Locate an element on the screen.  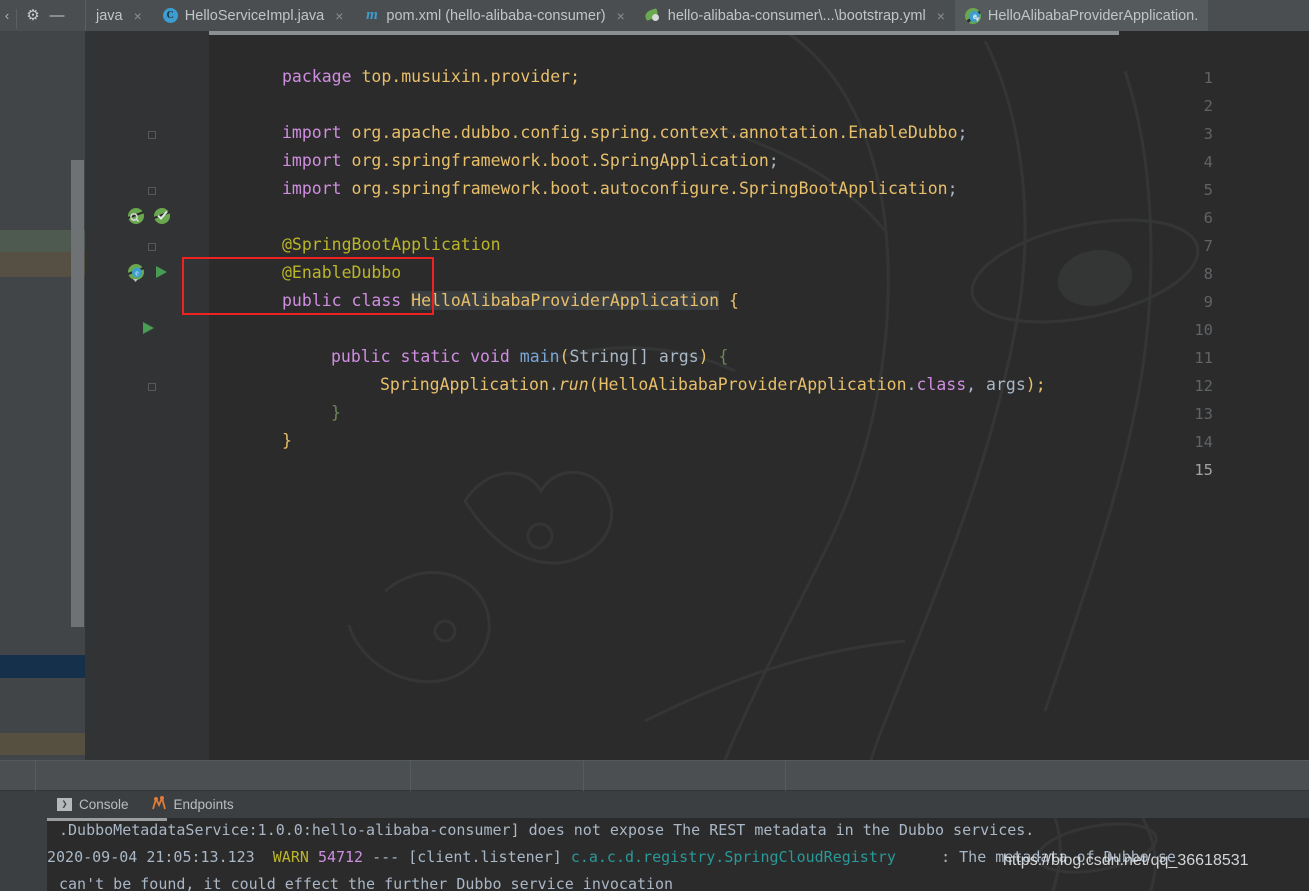
tab-helloalibabaproviderapplication: e ▼ HelloAlibabaProviderApplication. is located at coordinates (1081, 15).